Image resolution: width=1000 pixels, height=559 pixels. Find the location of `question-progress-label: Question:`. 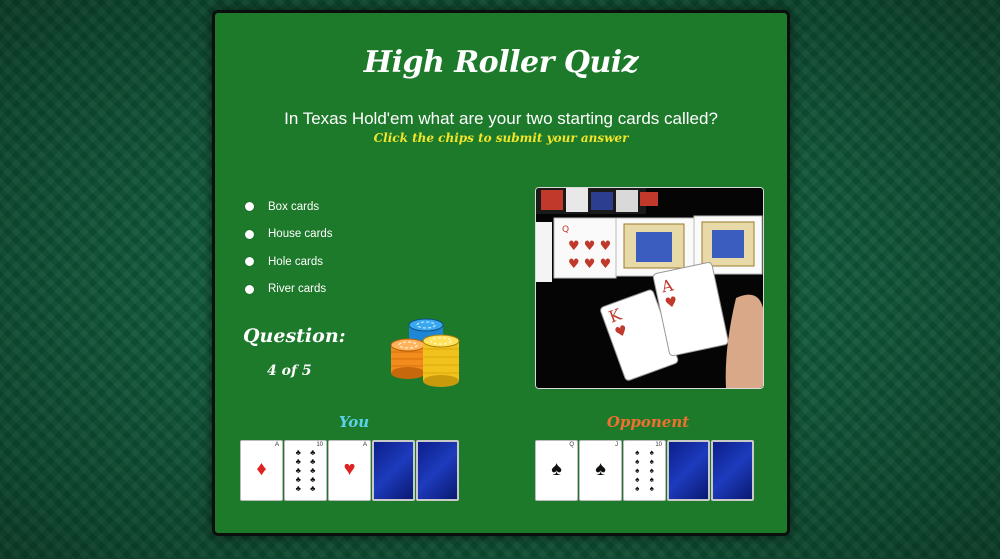

question-progress-label: Question: is located at coordinates (294, 336).